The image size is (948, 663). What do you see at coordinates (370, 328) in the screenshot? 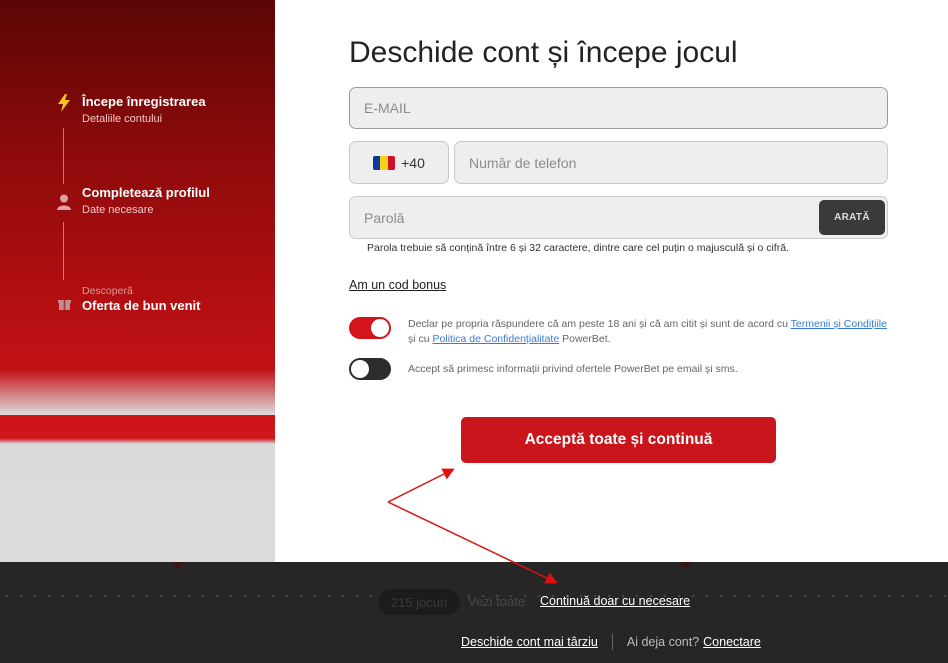
I see `terms-toggle` at bounding box center [370, 328].